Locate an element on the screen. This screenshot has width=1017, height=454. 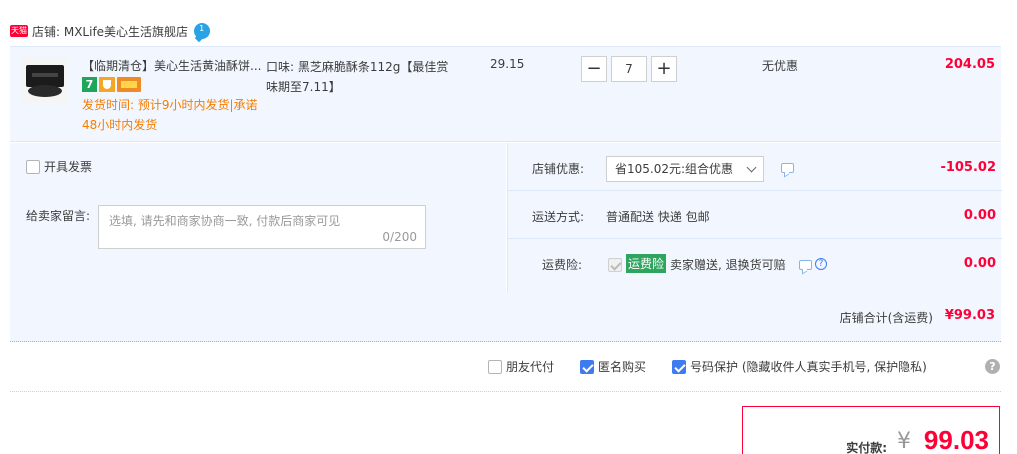
shop-discount-row: 店铺优惠: 省105.02元:组合优惠 -105.02 is located at coordinates (755, 167).